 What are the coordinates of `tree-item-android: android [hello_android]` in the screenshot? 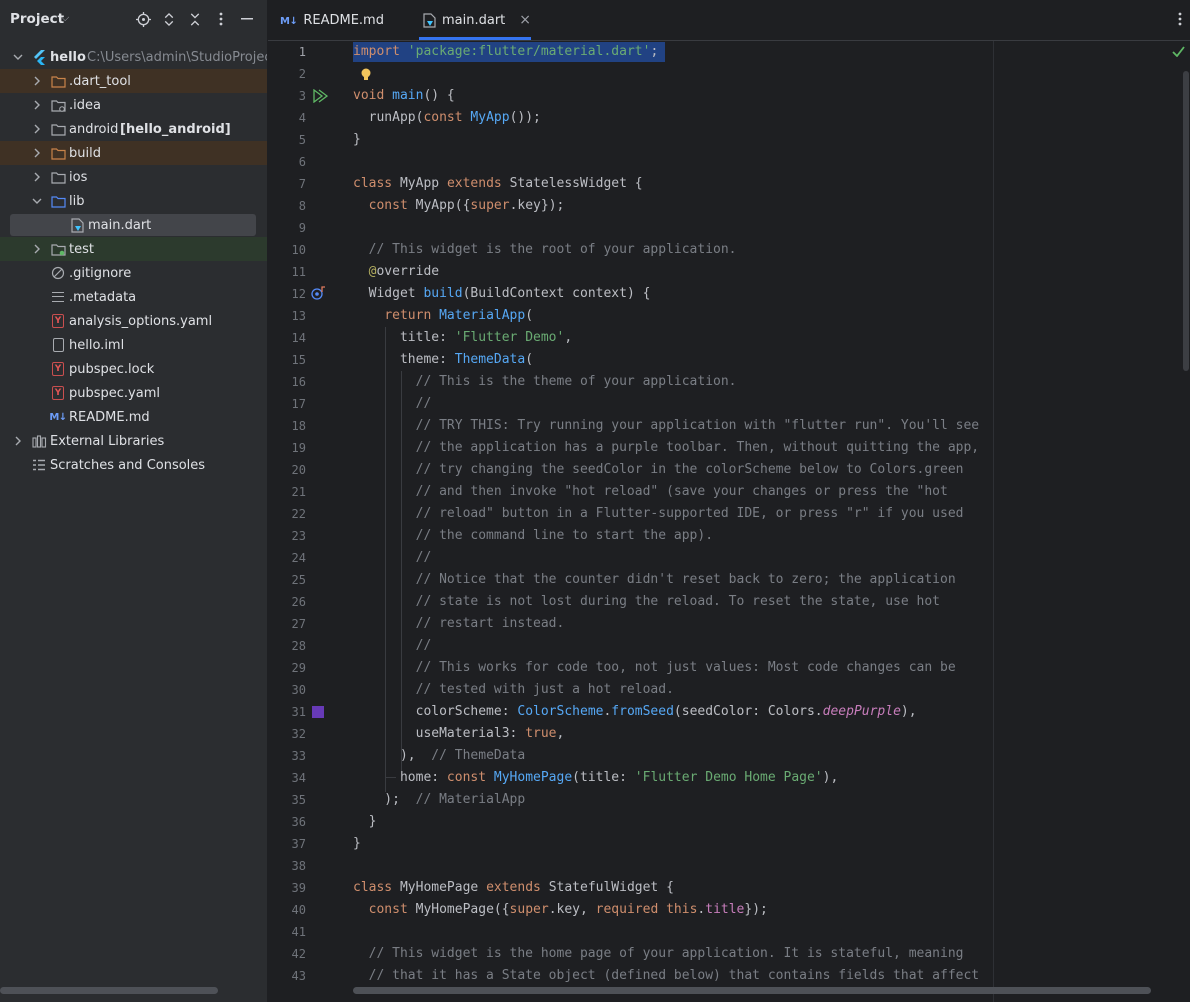 It's located at (133, 129).